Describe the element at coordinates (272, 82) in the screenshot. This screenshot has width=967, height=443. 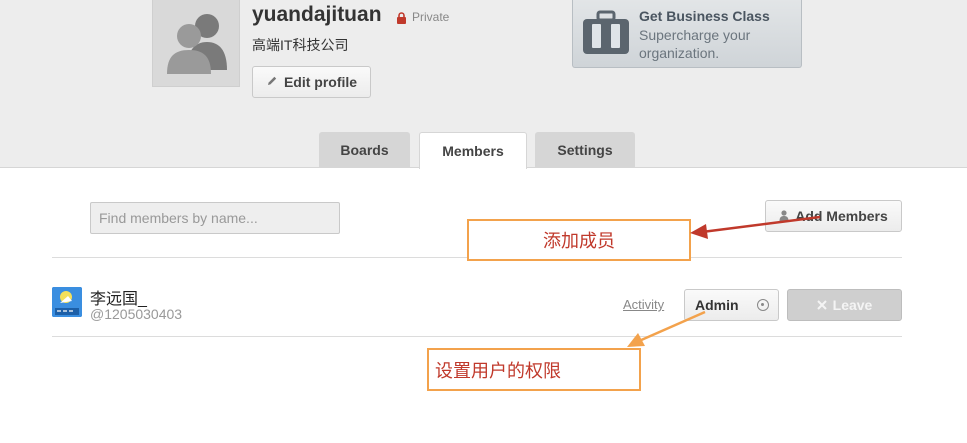
I see `pencil-icon` at that location.